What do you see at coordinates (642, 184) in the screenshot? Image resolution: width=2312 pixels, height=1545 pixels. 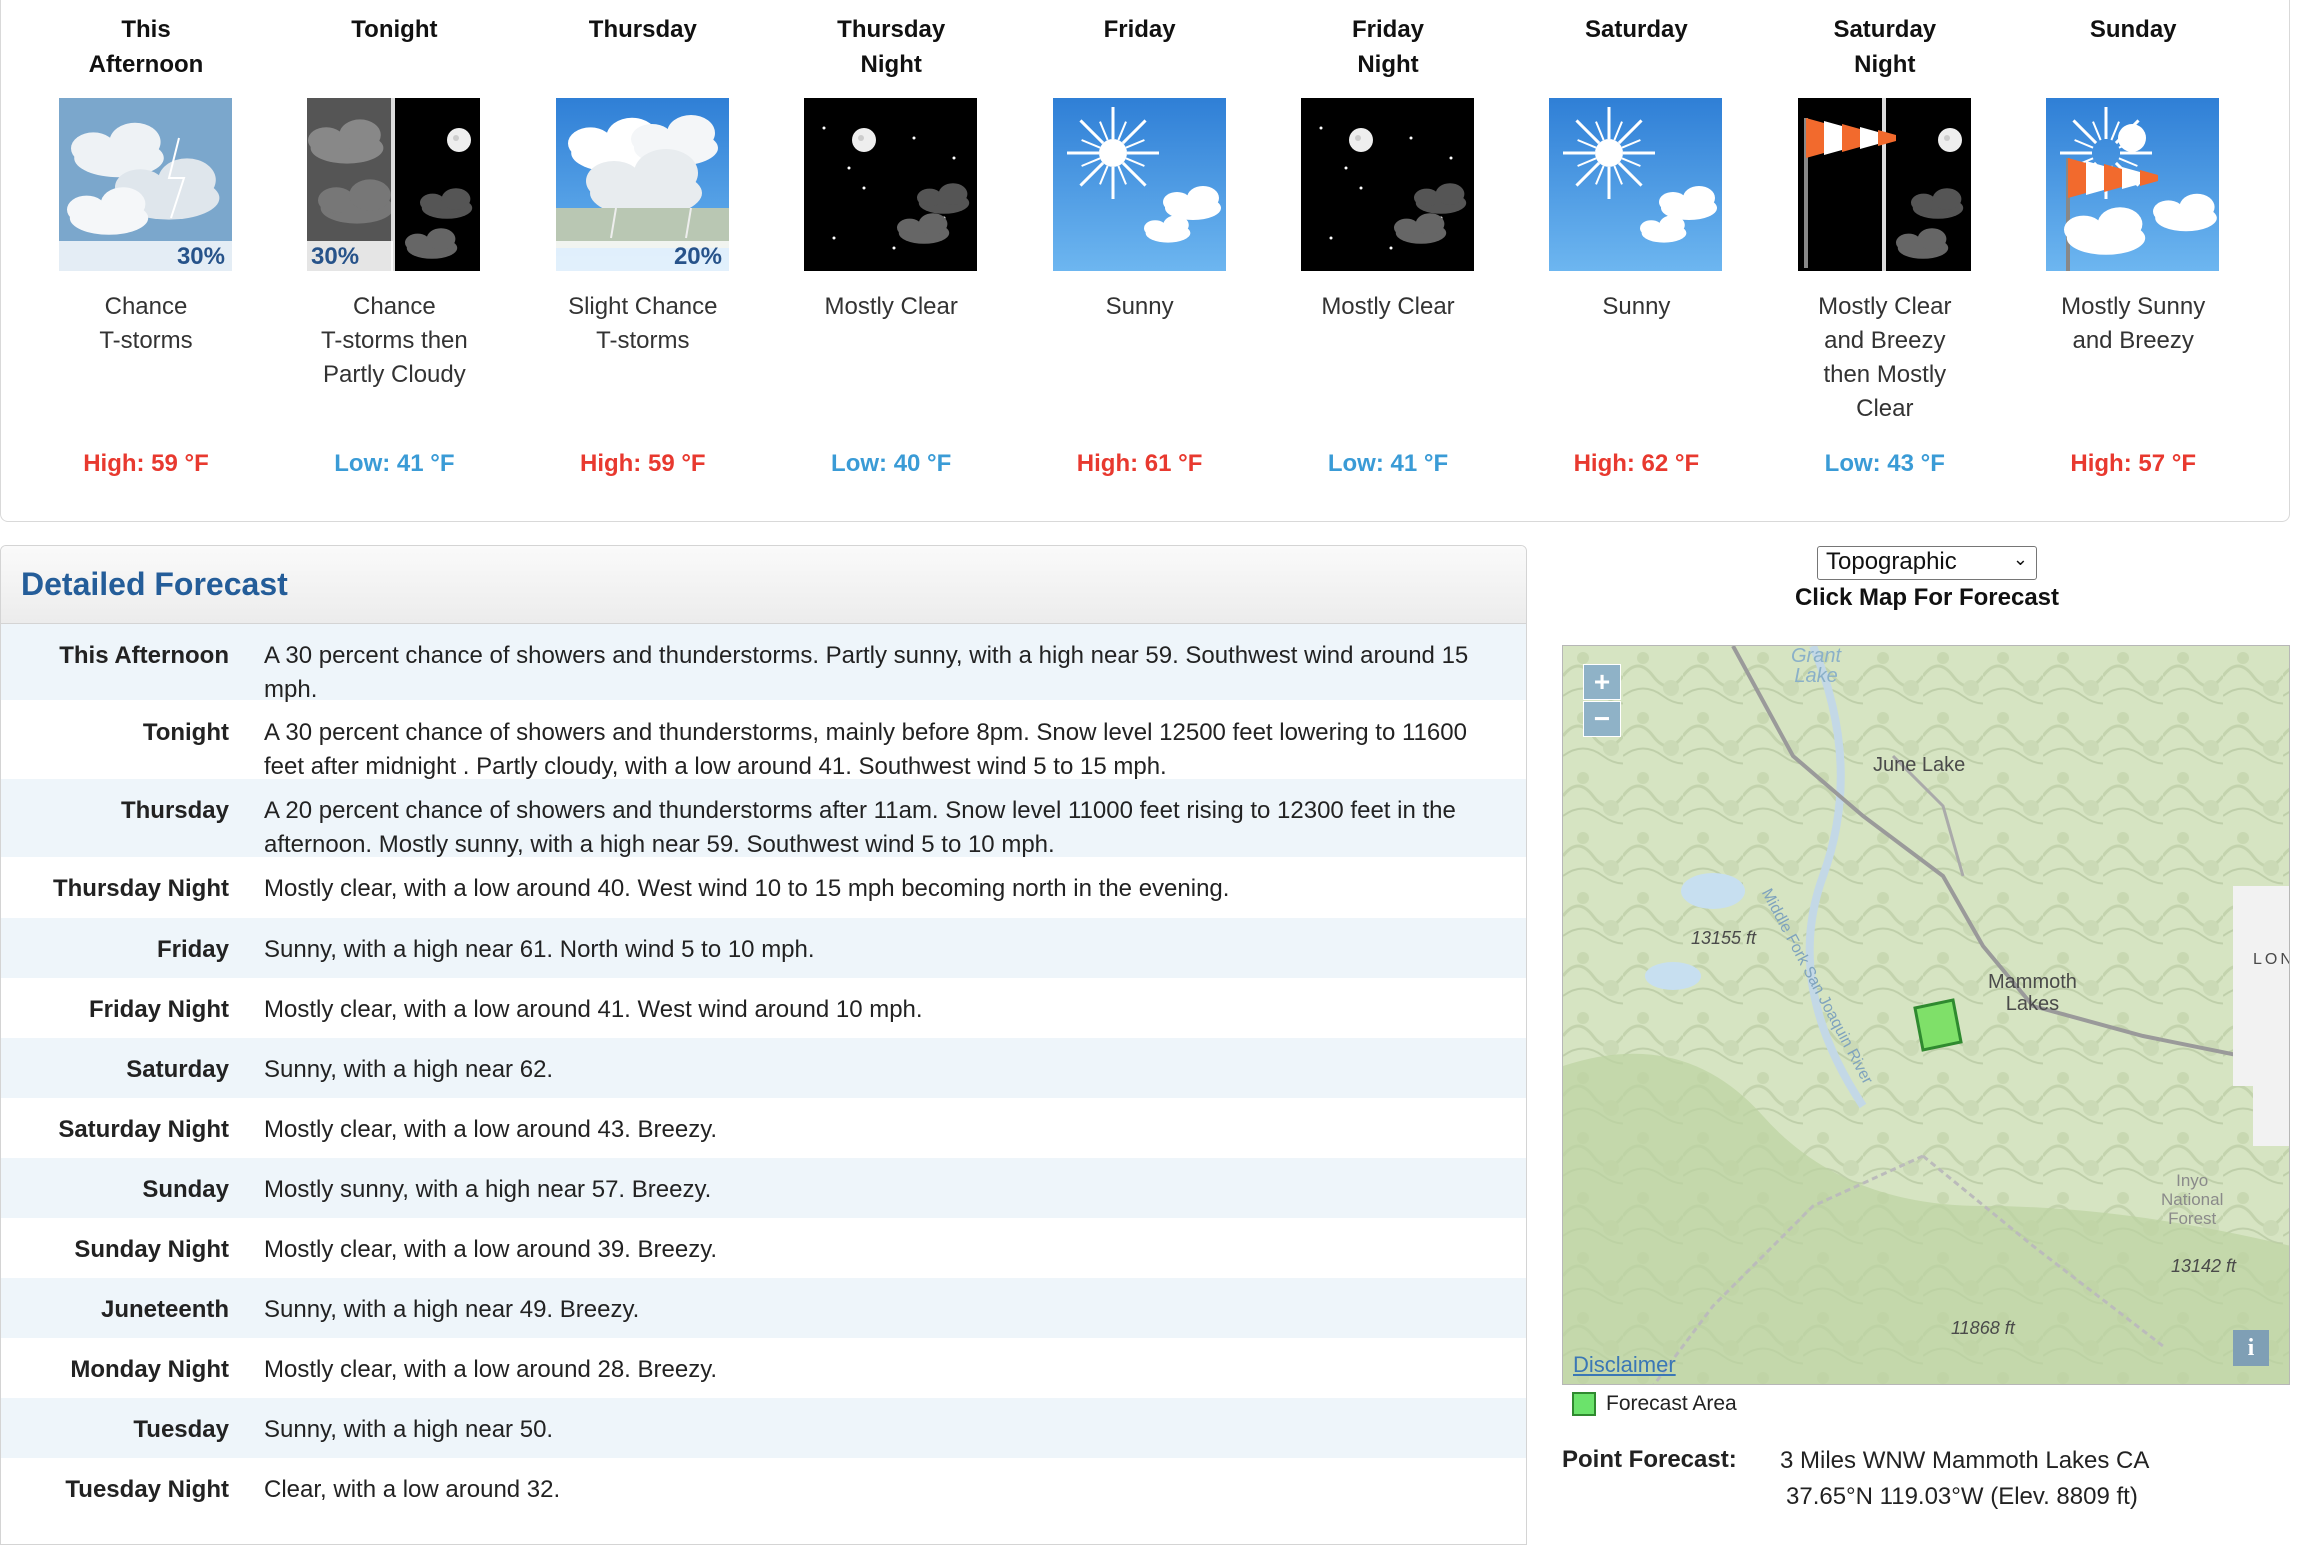 I see `slight-tstorm-day-icon: 20%` at bounding box center [642, 184].